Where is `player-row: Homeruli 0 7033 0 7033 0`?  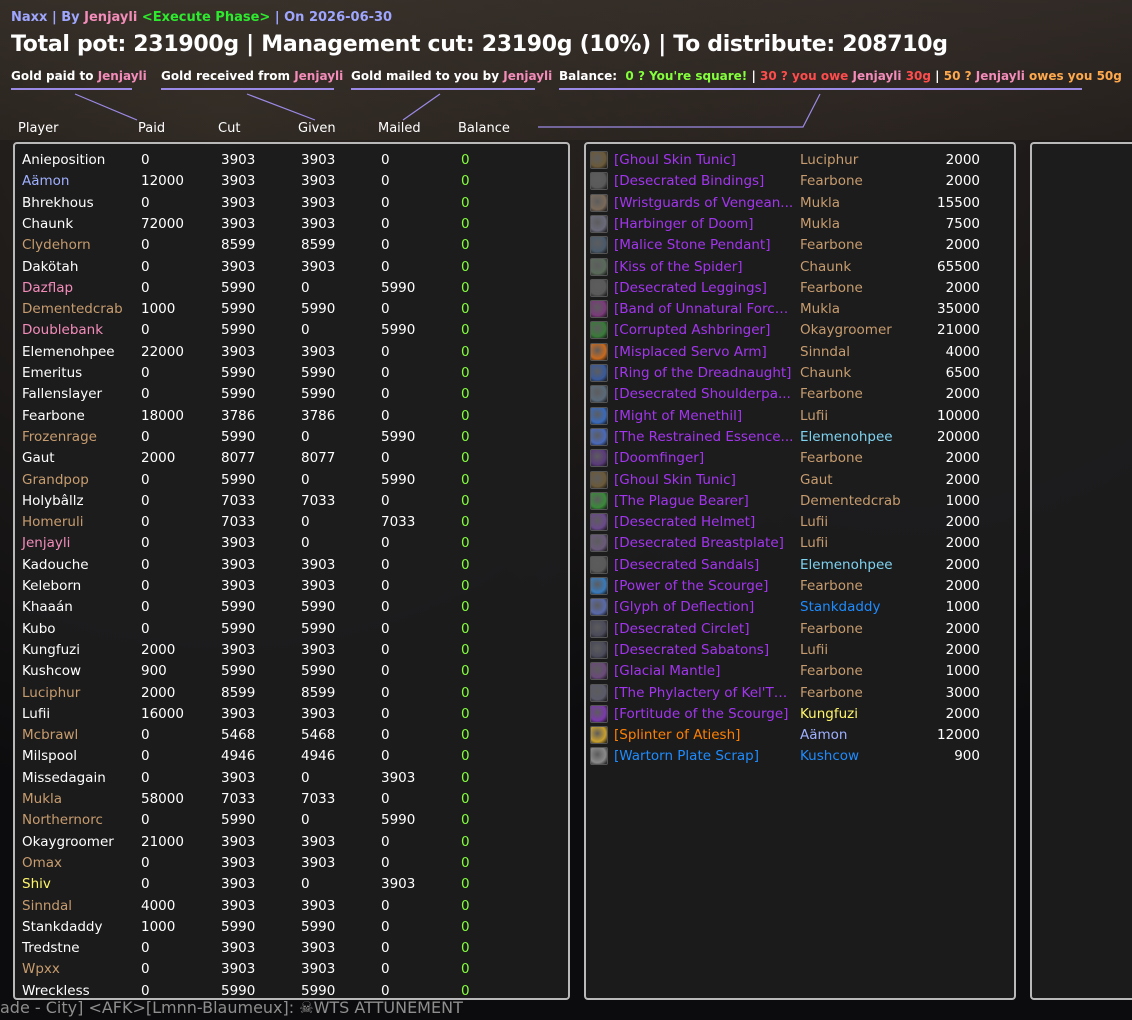
player-row: Homeruli 0 7033 0 7033 0 is located at coordinates (291, 524).